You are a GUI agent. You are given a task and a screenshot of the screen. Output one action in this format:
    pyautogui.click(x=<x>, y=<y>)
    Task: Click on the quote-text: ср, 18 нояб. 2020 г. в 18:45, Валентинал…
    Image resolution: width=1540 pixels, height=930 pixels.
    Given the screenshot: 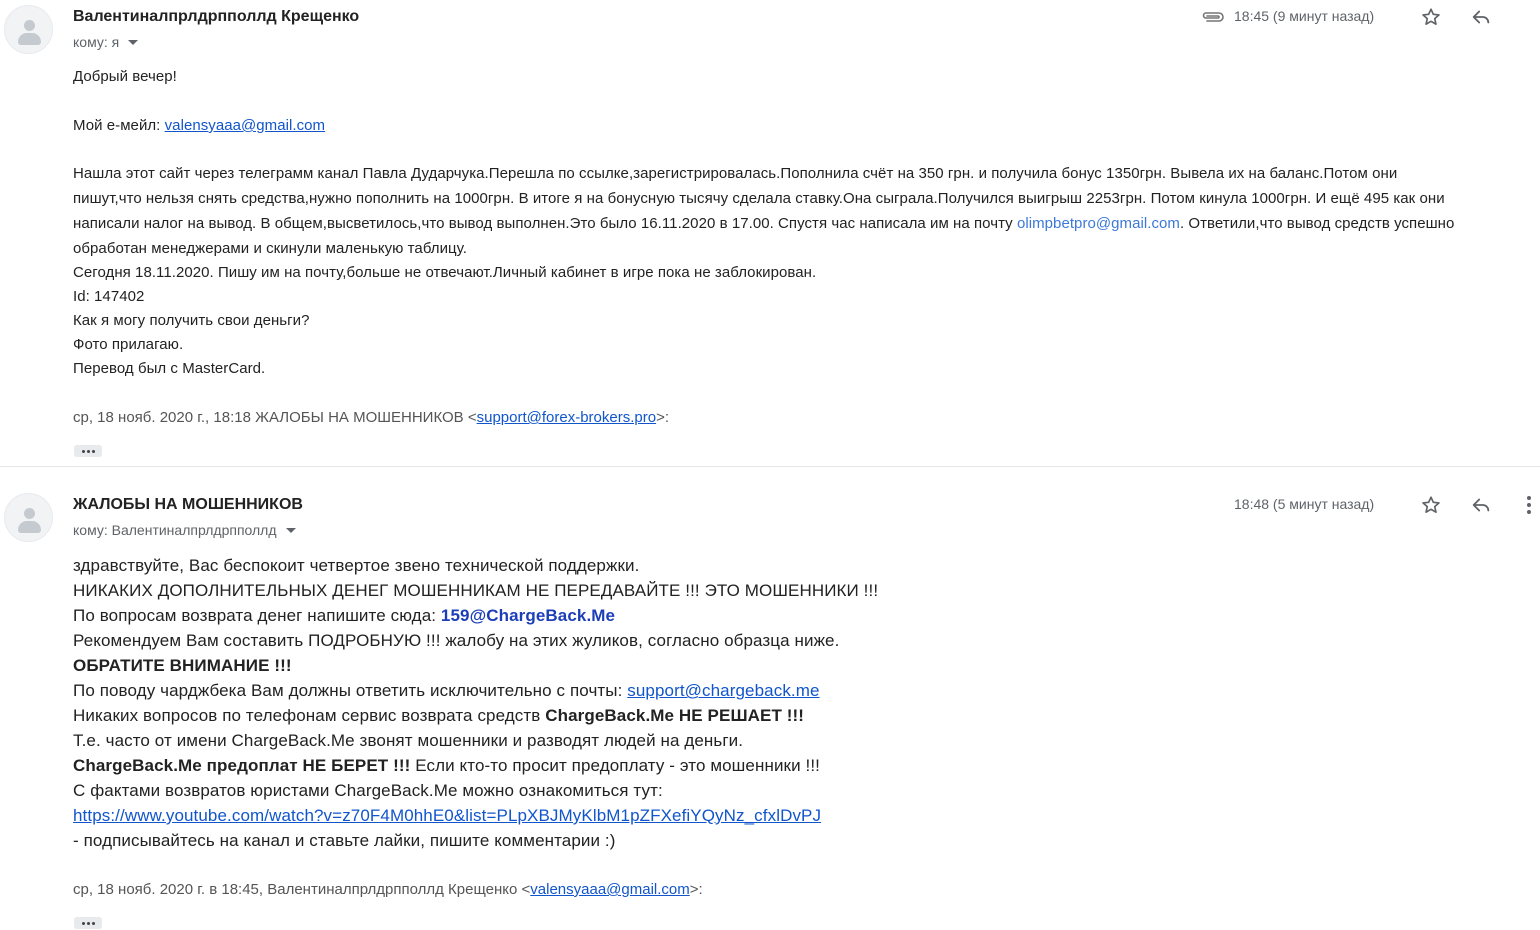 What is the action you would take?
    pyautogui.click(x=302, y=889)
    